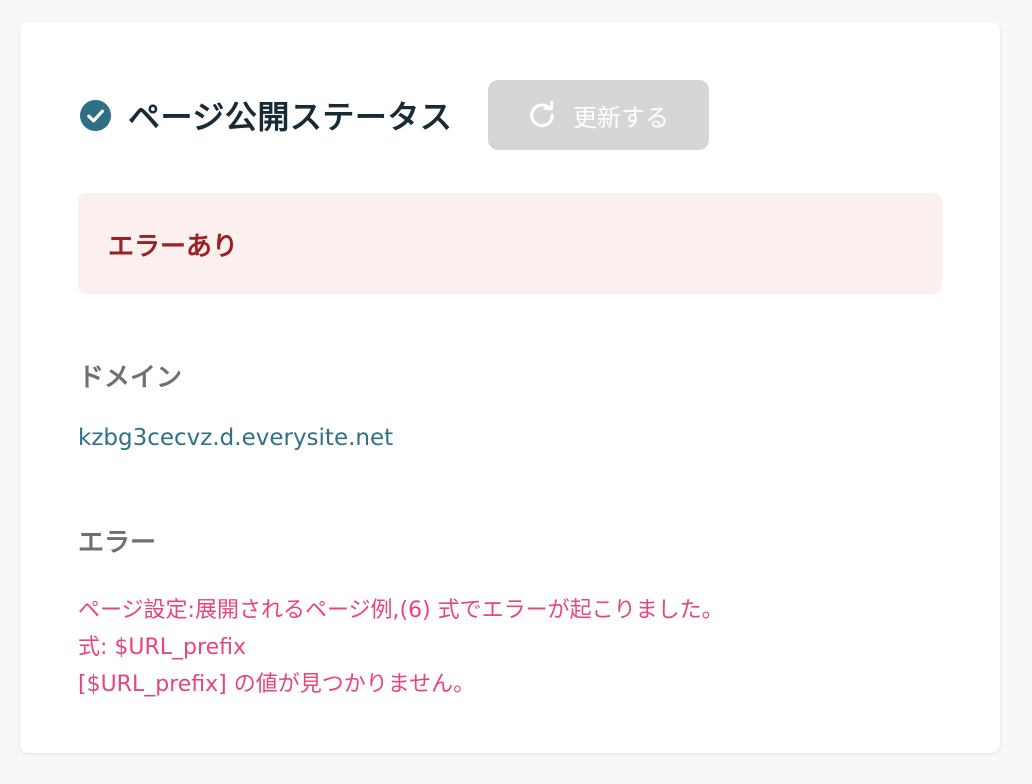  I want to click on card-header: ページ公開ステータス, so click(266, 115).